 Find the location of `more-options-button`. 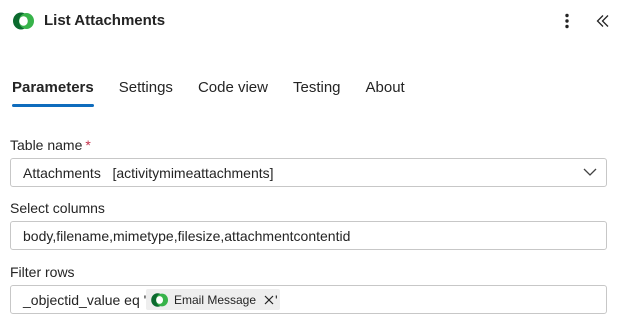

more-options-button is located at coordinates (567, 21).